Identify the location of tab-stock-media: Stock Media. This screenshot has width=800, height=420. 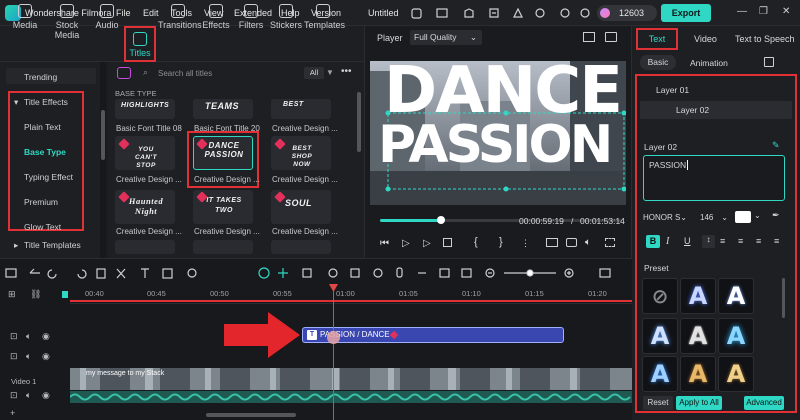
(67, 20).